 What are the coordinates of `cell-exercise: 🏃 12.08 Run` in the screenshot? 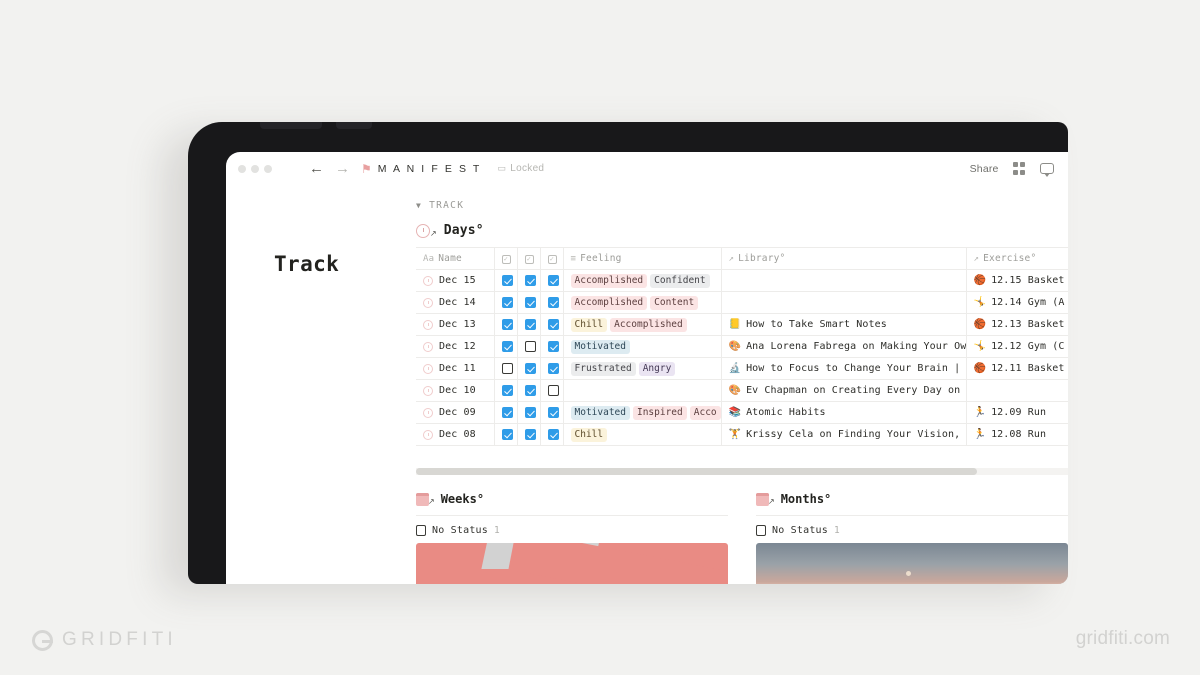 It's located at (1017, 434).